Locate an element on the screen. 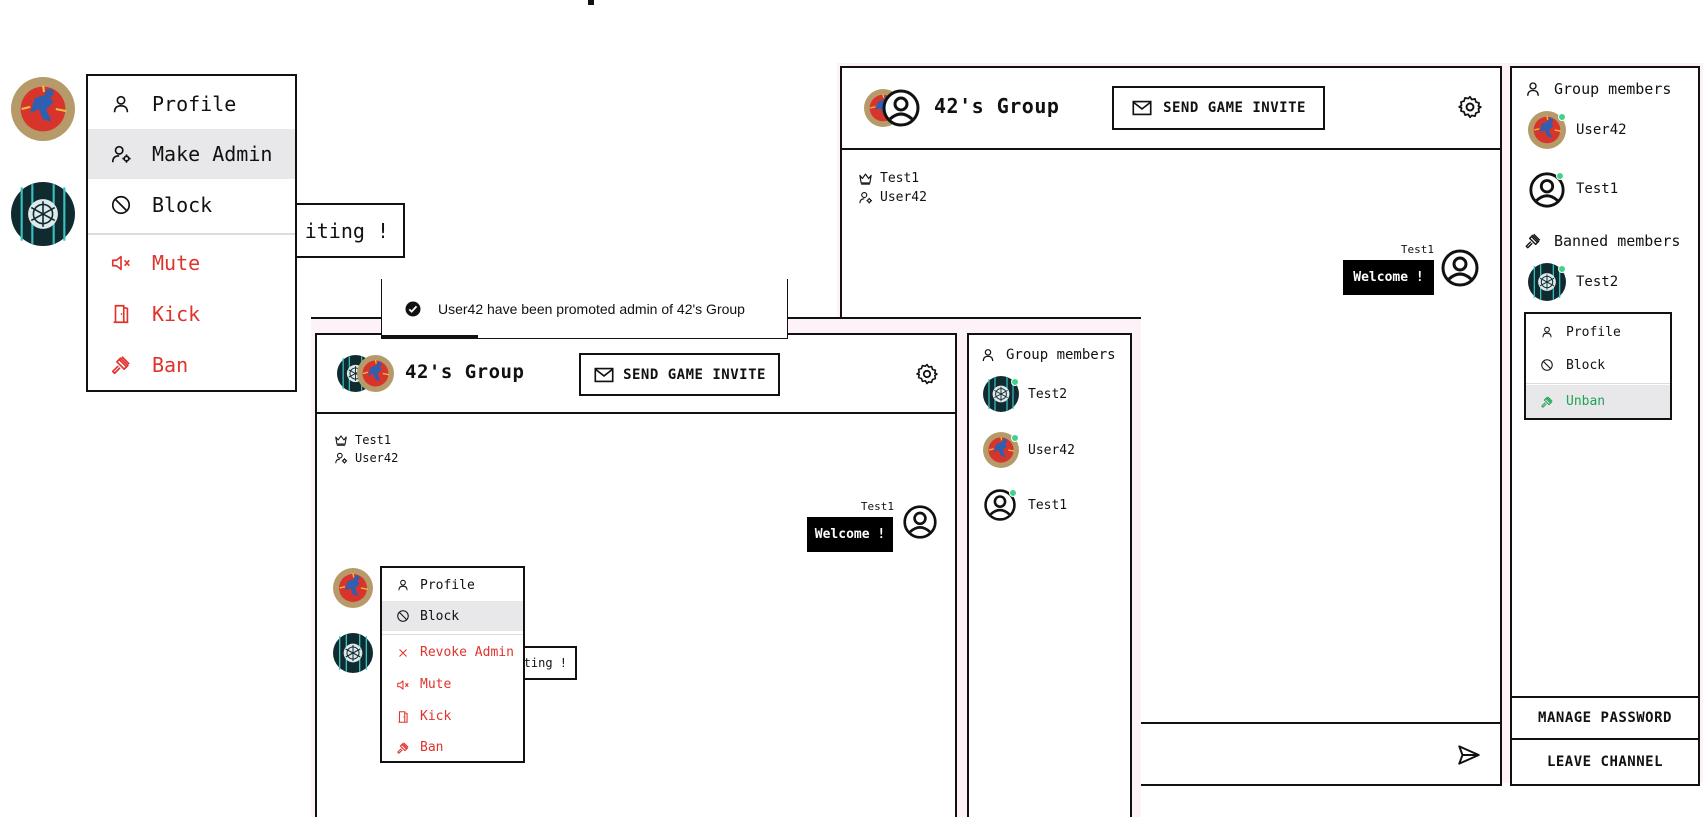 This screenshot has width=1707, height=817. top-cut-glyph is located at coordinates (591, 2).